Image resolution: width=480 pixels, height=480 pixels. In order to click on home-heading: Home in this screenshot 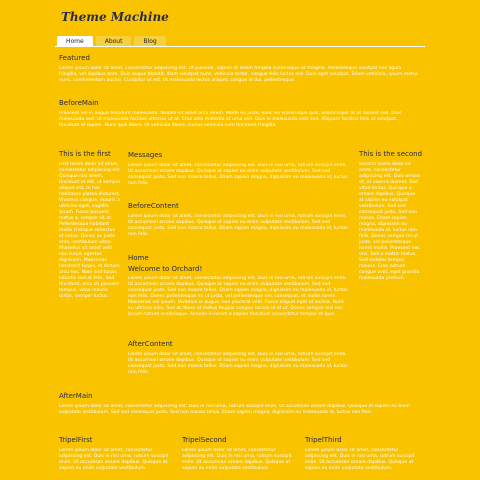, I will do `click(138, 258)`.